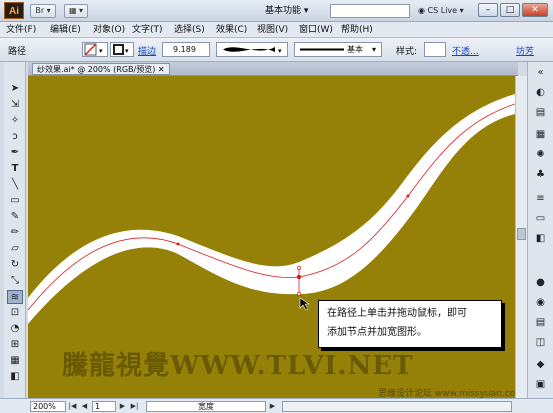  I want to click on other-panel-link: 坊芳, so click(525, 50).